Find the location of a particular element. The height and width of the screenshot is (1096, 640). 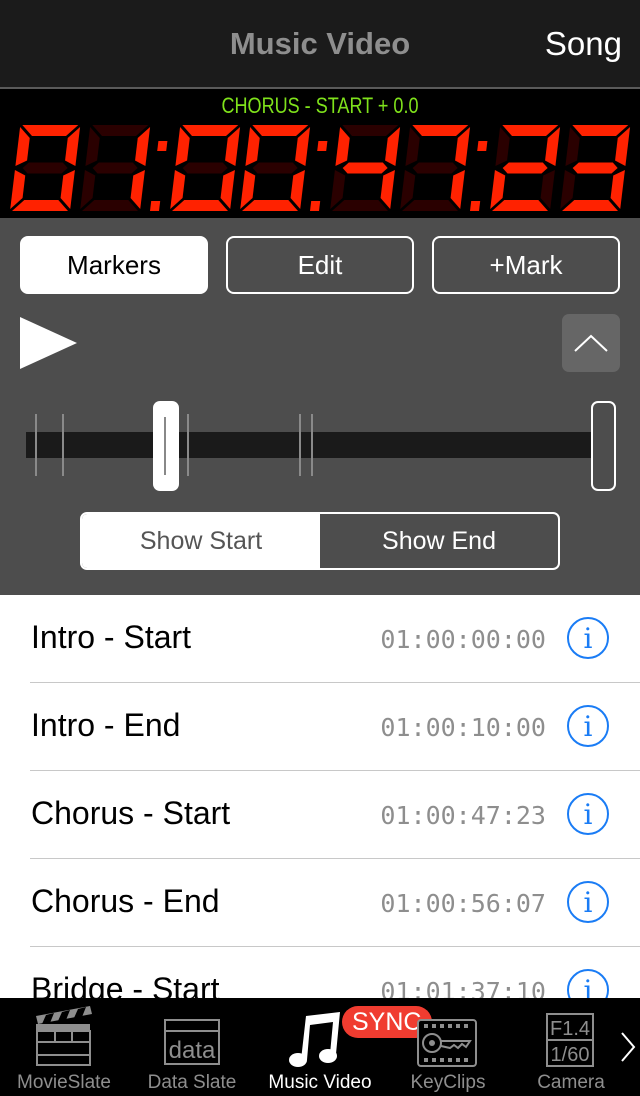

marker-timecode: 01:00:47:23 is located at coordinates (463, 815).